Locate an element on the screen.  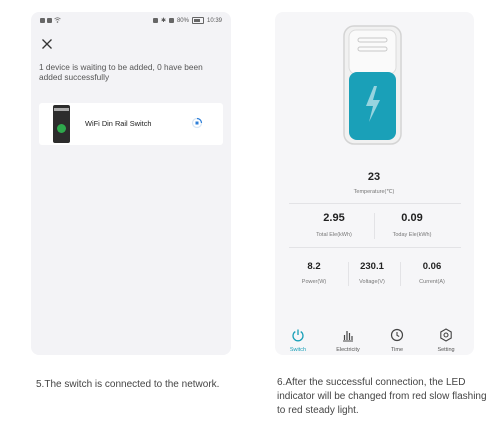
bluetooth-icon: ✱ is located at coordinates (163, 21).